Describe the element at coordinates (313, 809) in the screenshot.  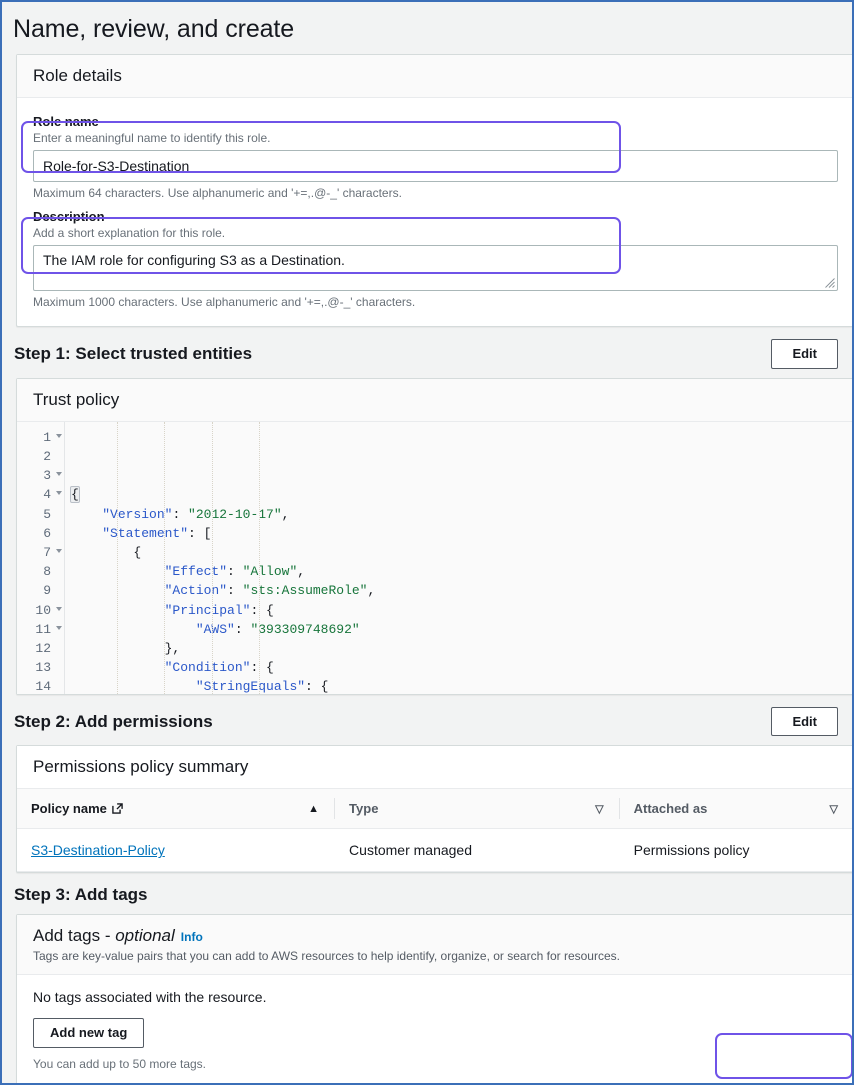
I see `sort-ascending-icon: ▲` at that location.